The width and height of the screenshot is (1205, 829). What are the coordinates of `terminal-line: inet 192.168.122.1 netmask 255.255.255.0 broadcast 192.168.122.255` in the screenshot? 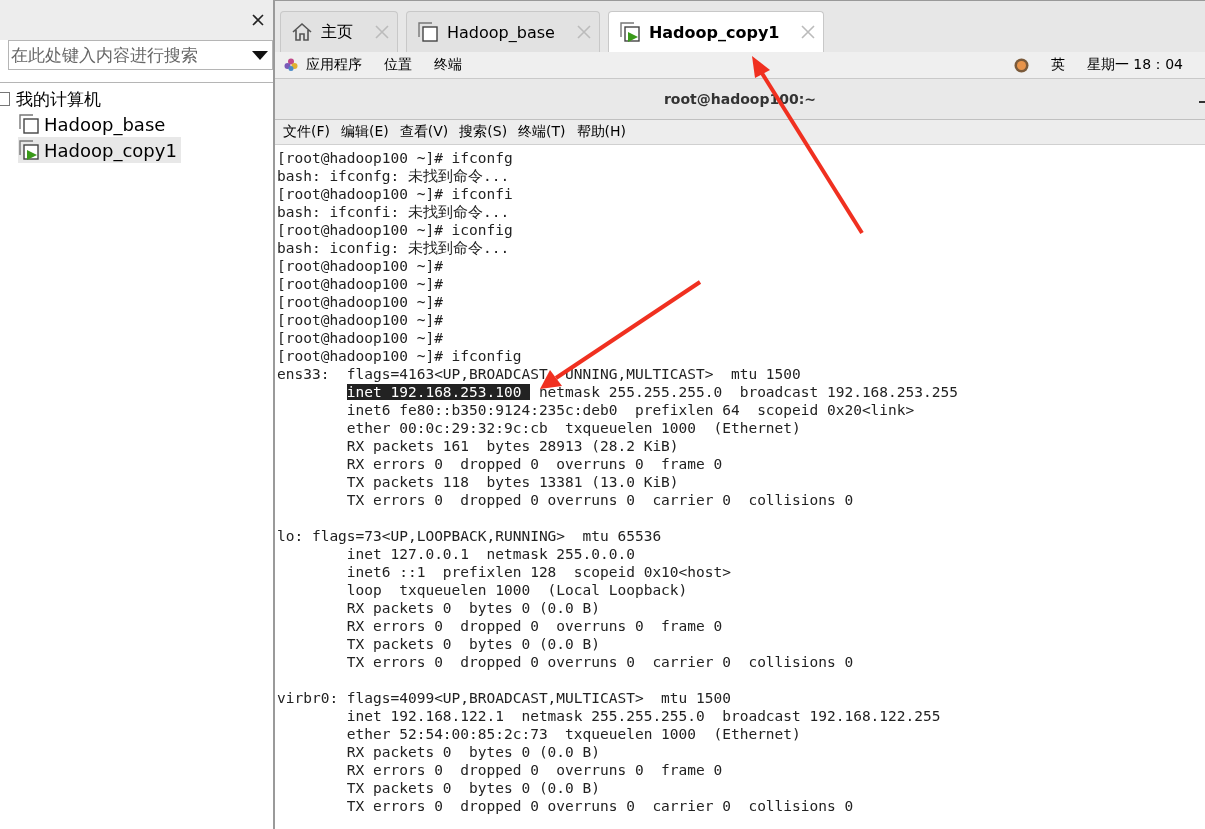 It's located at (643, 716).